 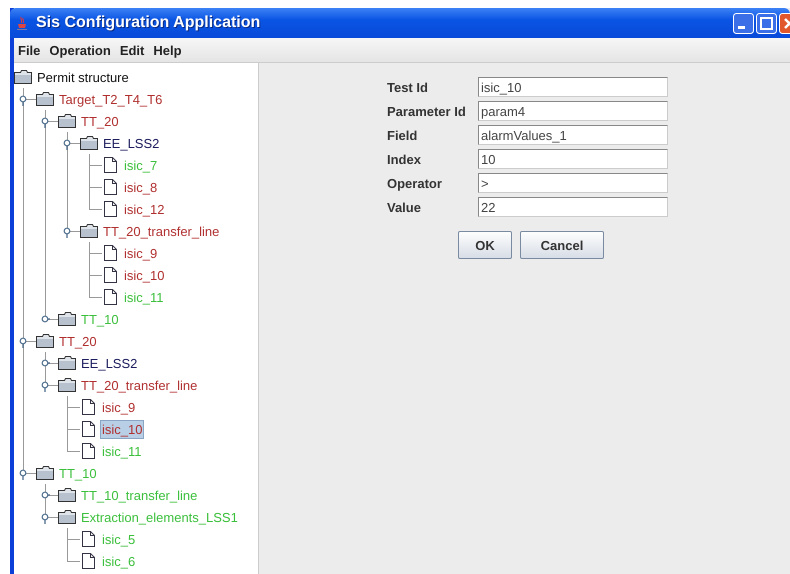 What do you see at coordinates (573, 135) in the screenshot?
I see `input-field: alarmValues_1` at bounding box center [573, 135].